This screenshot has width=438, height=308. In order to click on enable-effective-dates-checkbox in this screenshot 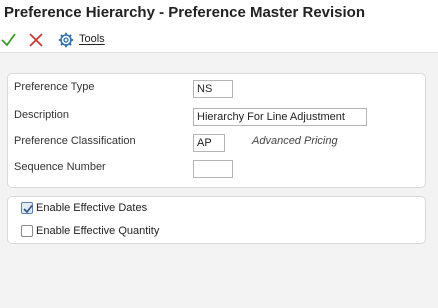, I will do `click(27, 208)`.